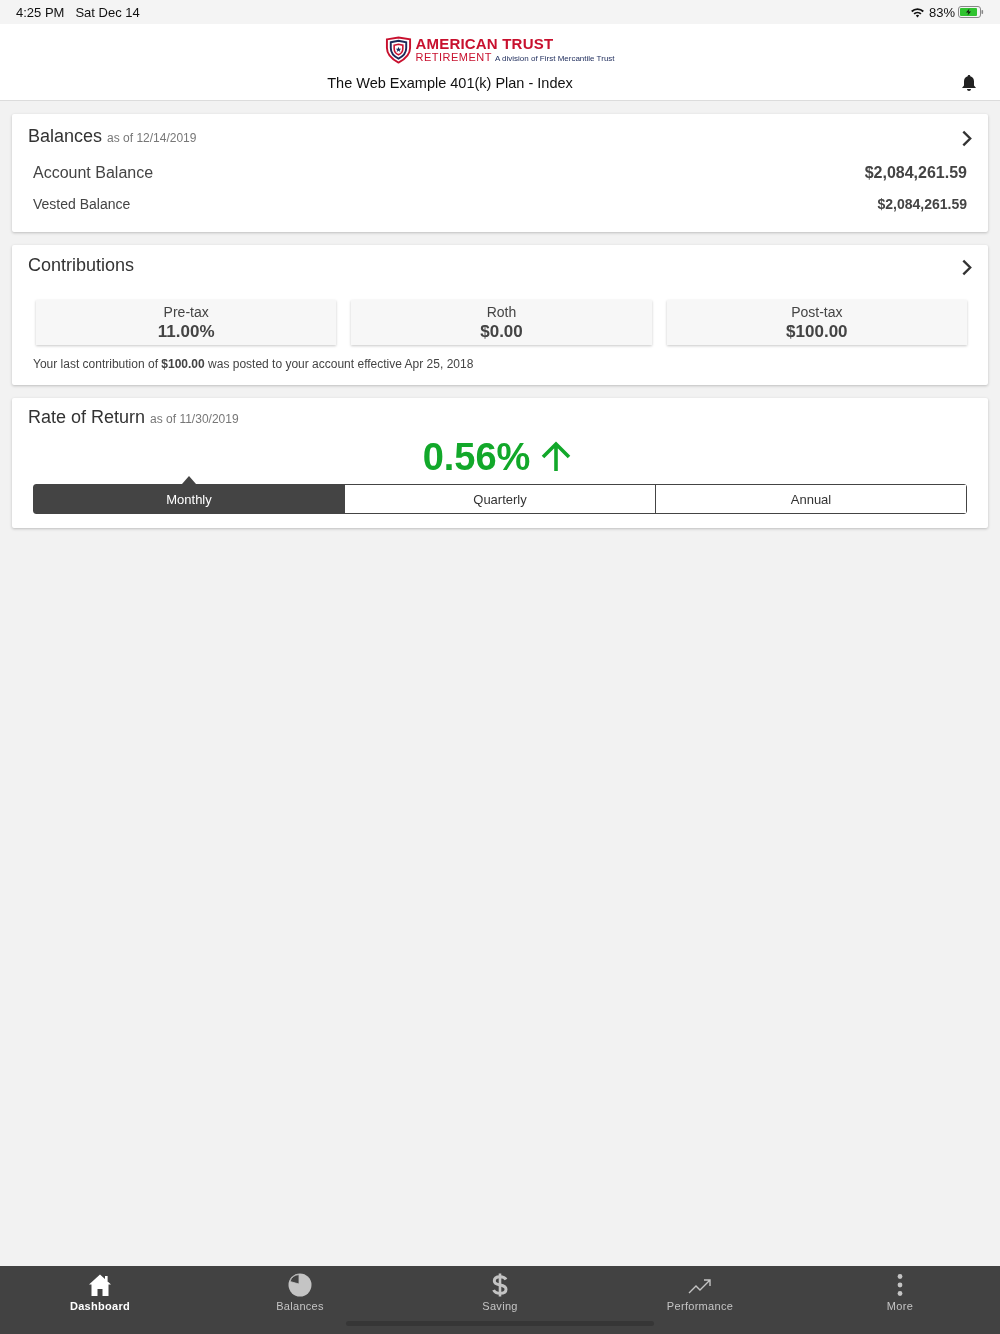 This screenshot has width=1000, height=1334. I want to click on logo-subtitle: RETIREMENT, so click(453, 57).